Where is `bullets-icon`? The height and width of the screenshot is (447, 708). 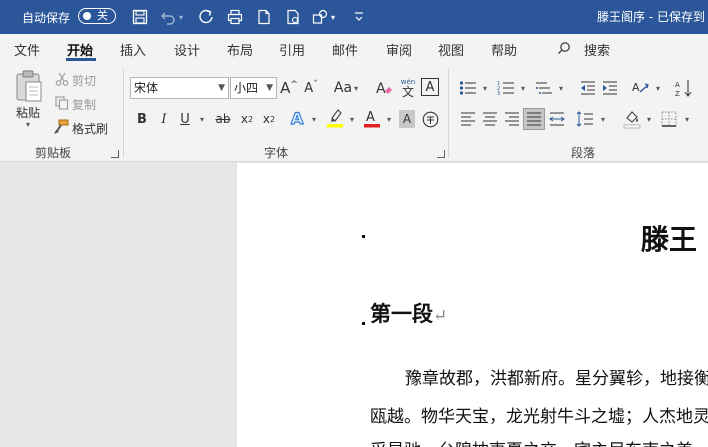 bullets-icon is located at coordinates (468, 88).